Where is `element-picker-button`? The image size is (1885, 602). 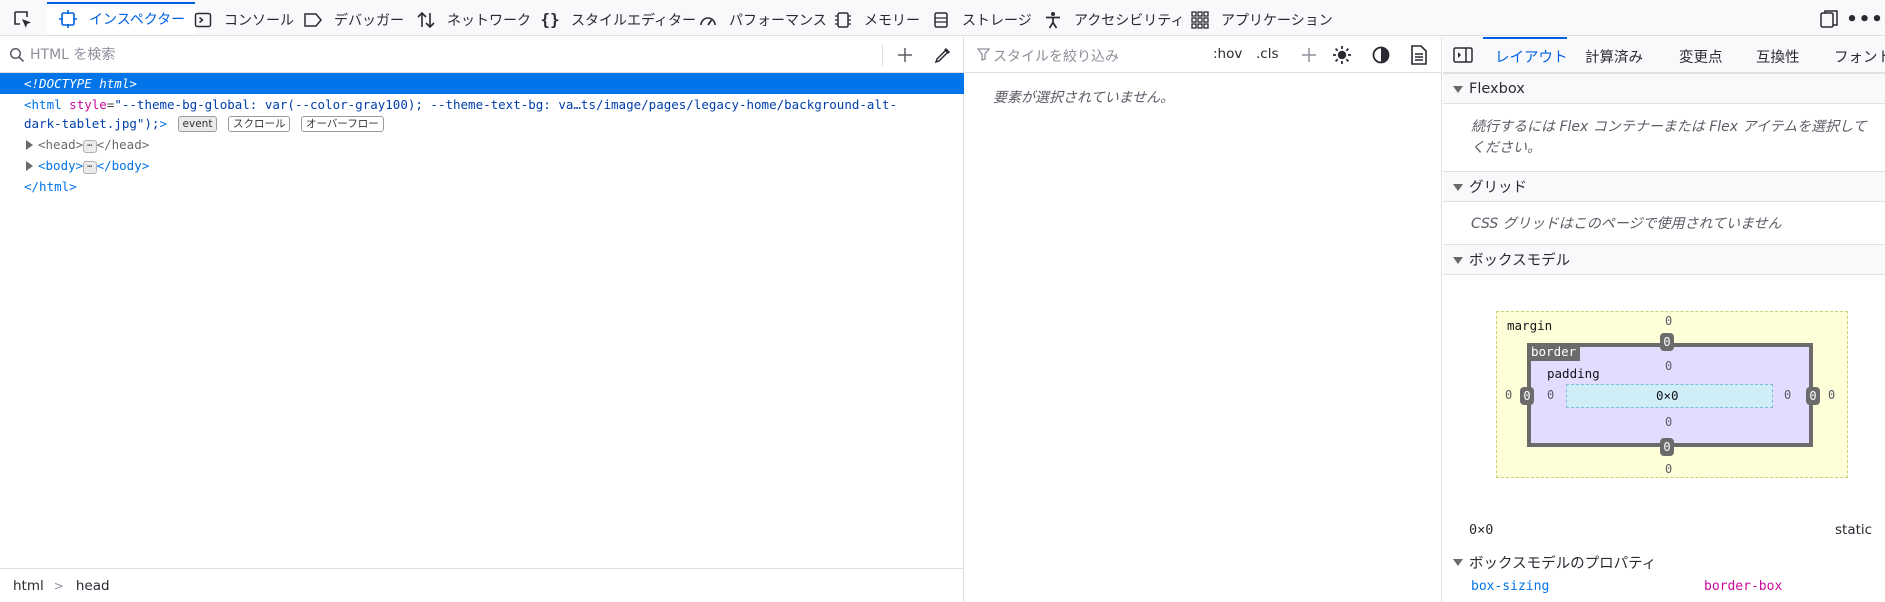
element-picker-button is located at coordinates (23, 20).